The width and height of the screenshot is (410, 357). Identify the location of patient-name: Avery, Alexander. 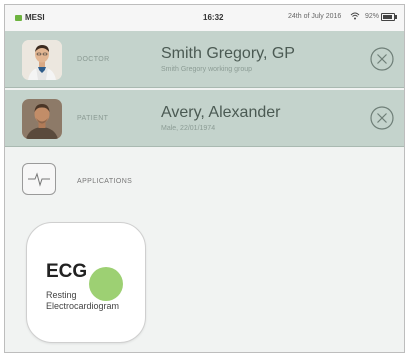
(221, 112).